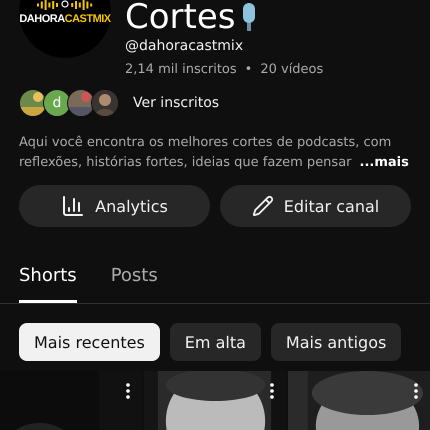 The image size is (430, 430). What do you see at coordinates (73, 206) in the screenshot?
I see `analytics-icon` at bounding box center [73, 206].